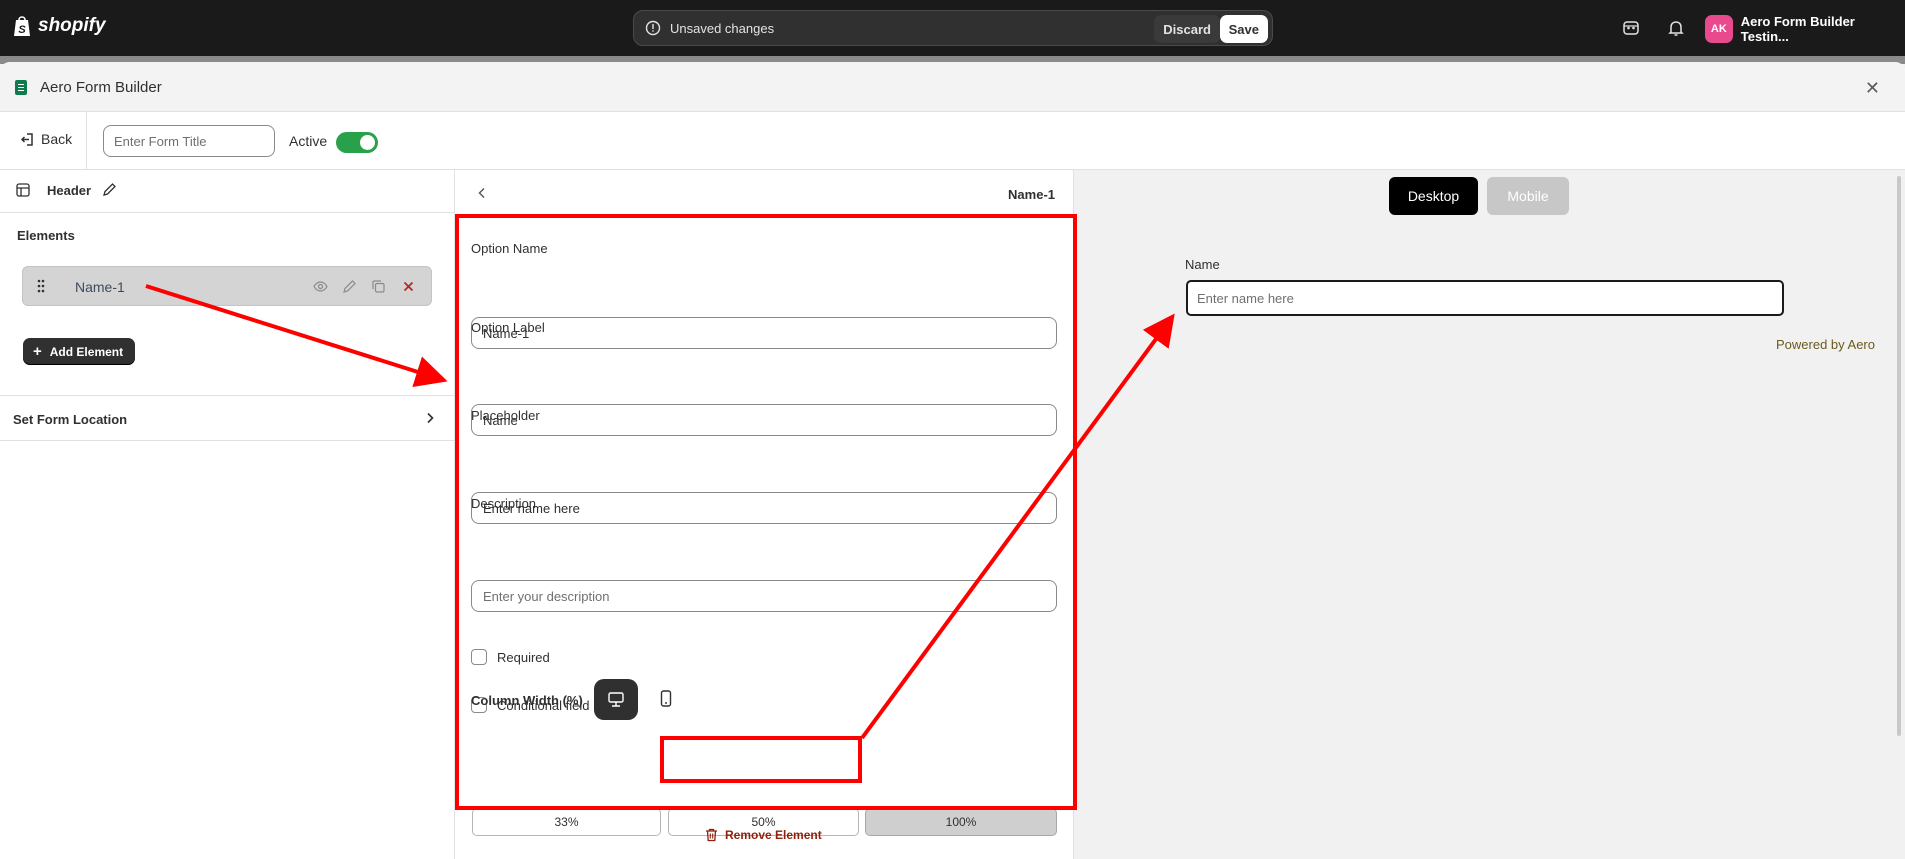 The width and height of the screenshot is (1905, 859). I want to click on set-location-label: Set Form Location, so click(70, 419).